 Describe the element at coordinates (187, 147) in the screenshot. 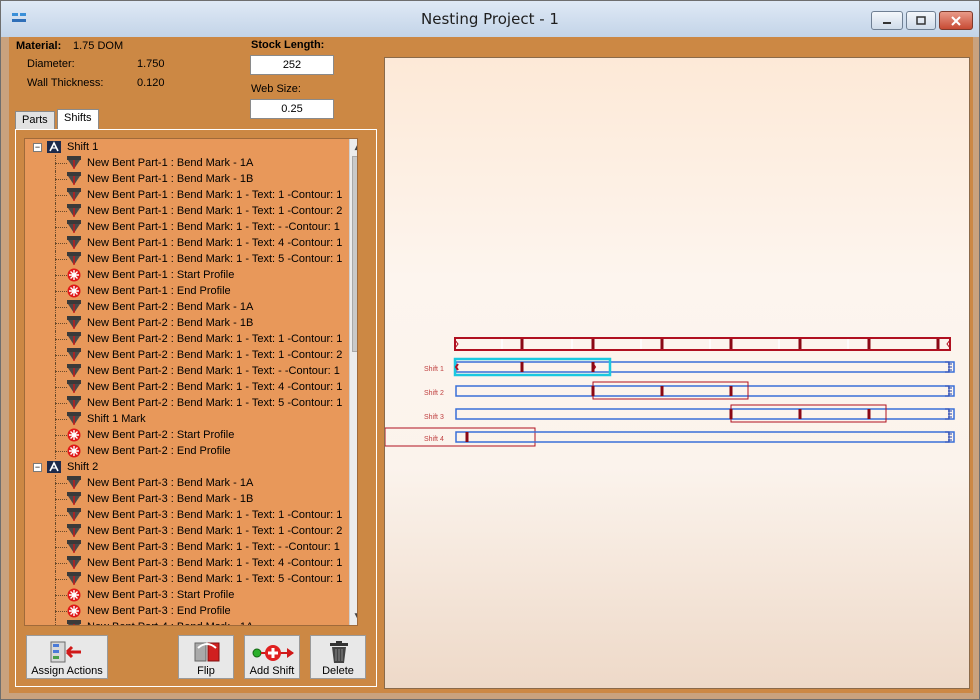

I see `tree-shift-node: − Shift 1` at that location.